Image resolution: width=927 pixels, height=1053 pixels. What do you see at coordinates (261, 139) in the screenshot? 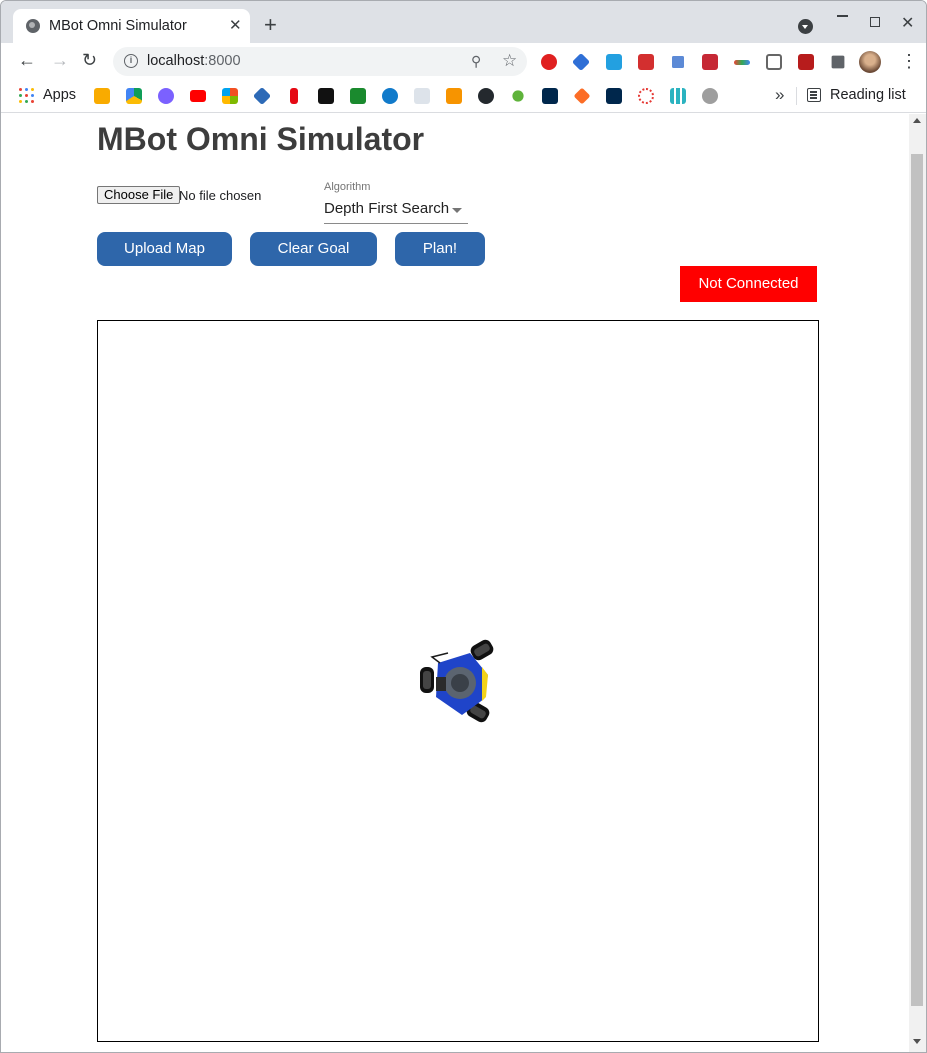
I see `page-title: MBot Omni Simulator` at bounding box center [261, 139].